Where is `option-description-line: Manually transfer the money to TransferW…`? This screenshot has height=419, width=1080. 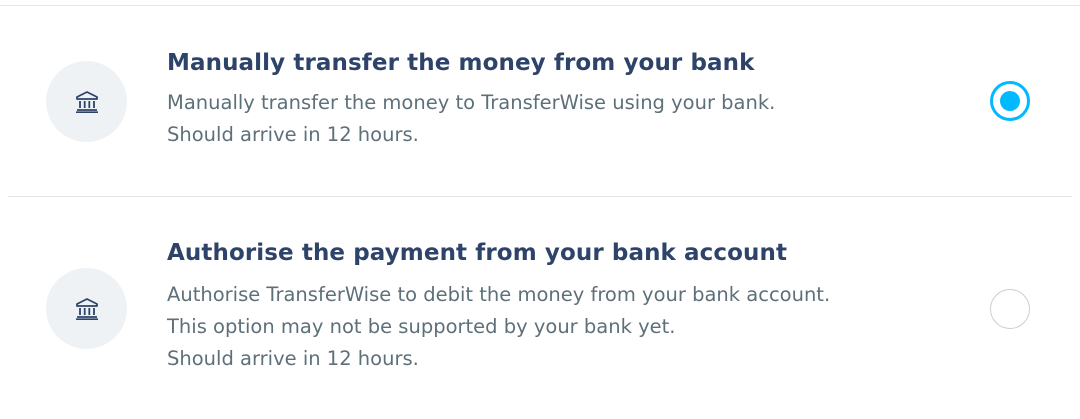
option-description-line: Manually transfer the money to TransferW… is located at coordinates (471, 102).